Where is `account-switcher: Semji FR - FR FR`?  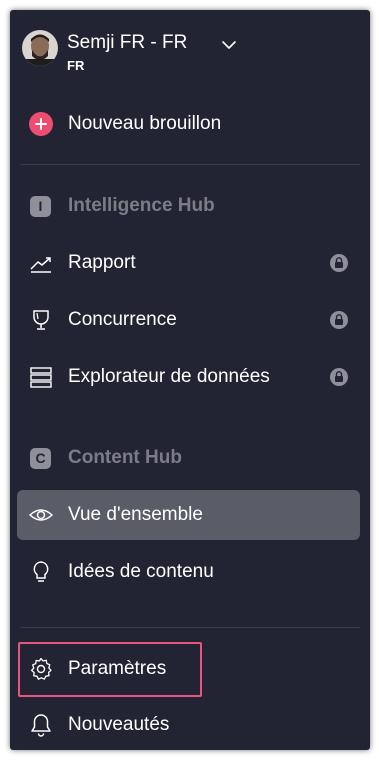
account-switcher: Semji FR - FR FR is located at coordinates (135, 54).